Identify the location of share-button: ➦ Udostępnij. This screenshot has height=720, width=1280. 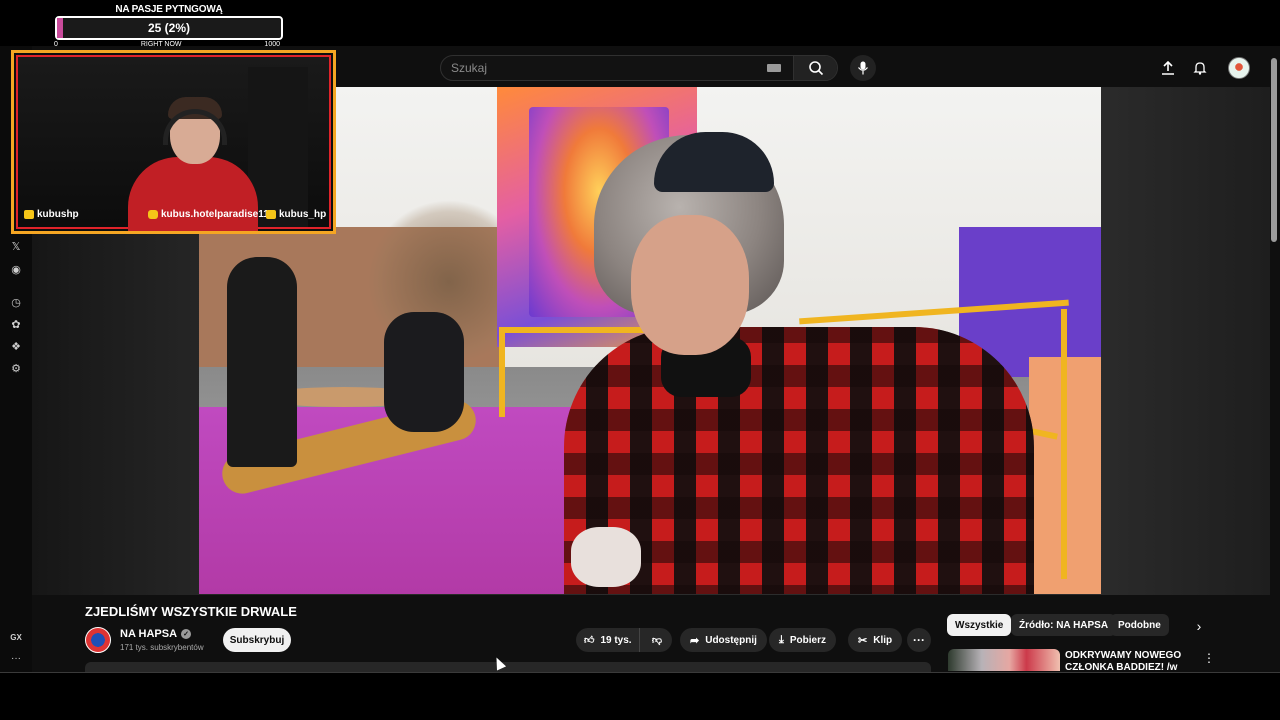
(723, 640).